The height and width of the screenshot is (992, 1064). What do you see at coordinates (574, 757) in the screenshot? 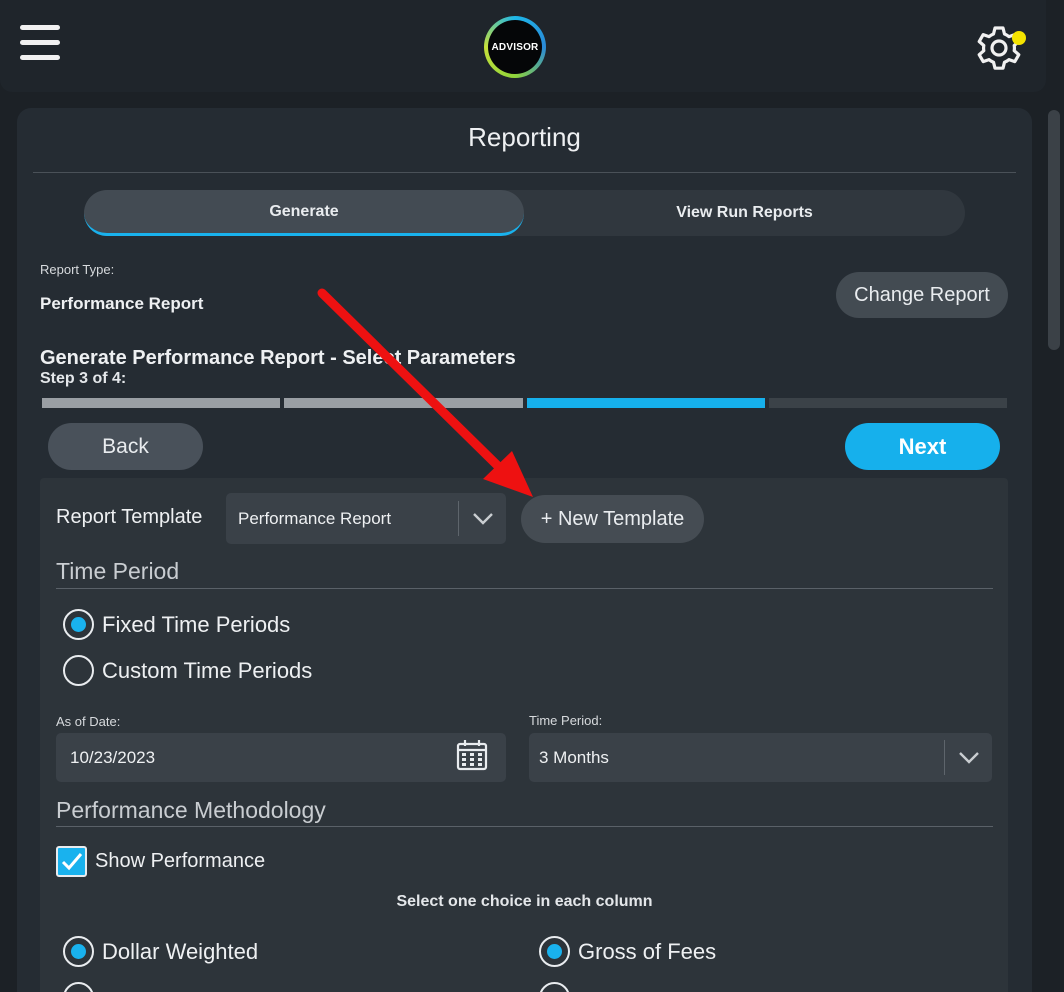
I see `time-period-value: 3 Months` at bounding box center [574, 757].